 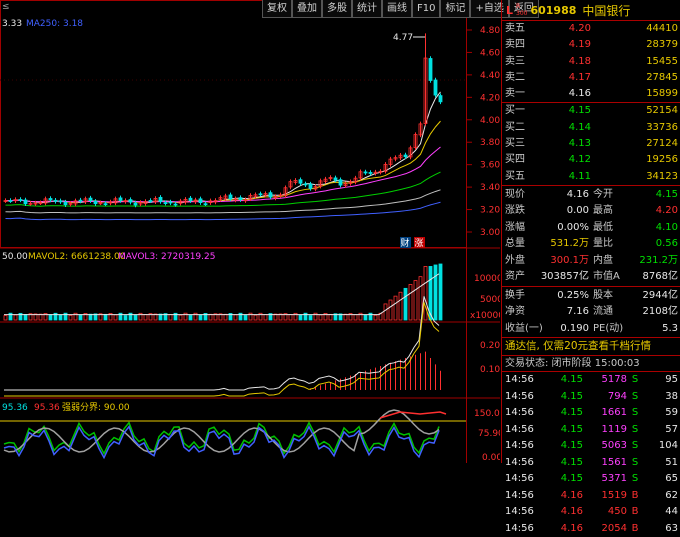 What do you see at coordinates (491, 458) in the screenshot?
I see `strength-tick-0: 0.00` at bounding box center [491, 458].